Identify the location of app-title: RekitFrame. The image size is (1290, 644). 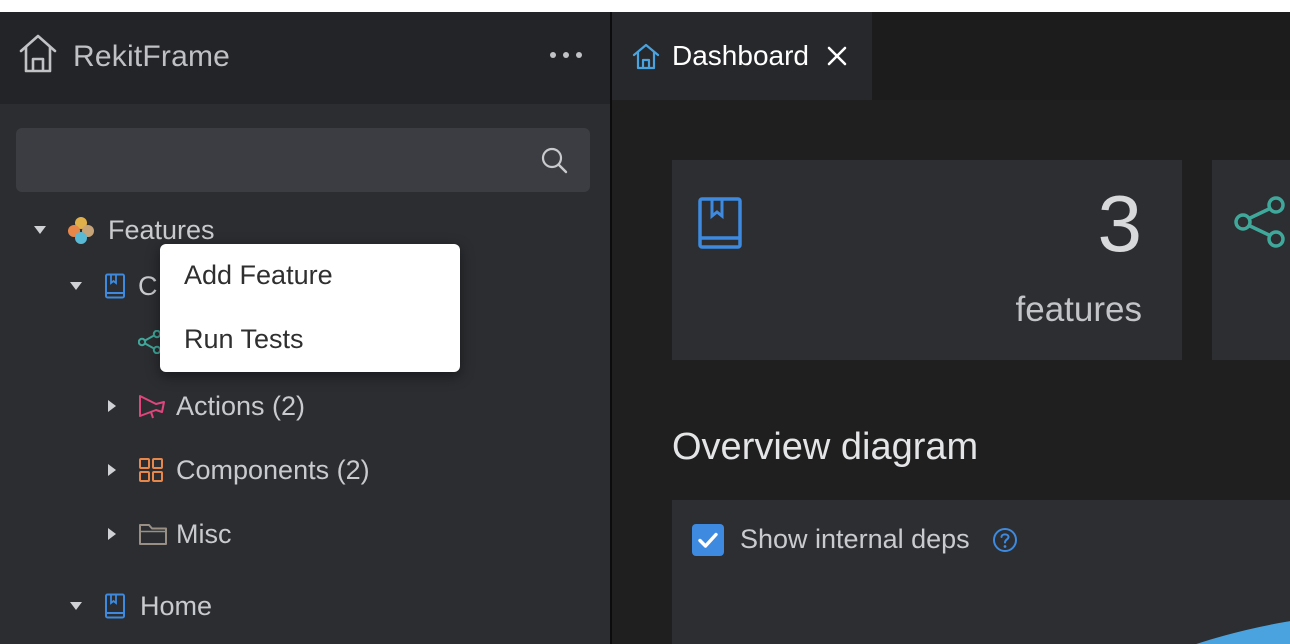
(152, 56).